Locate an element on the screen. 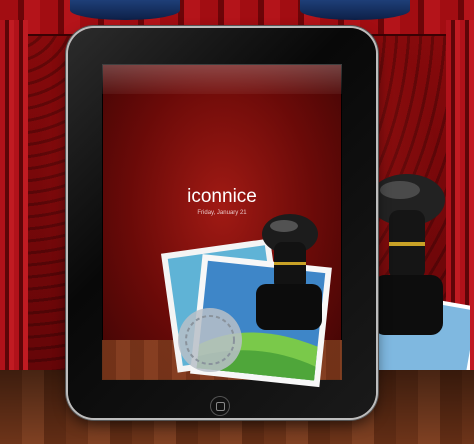  photo-stamp-icon is located at coordinates (246, 301).